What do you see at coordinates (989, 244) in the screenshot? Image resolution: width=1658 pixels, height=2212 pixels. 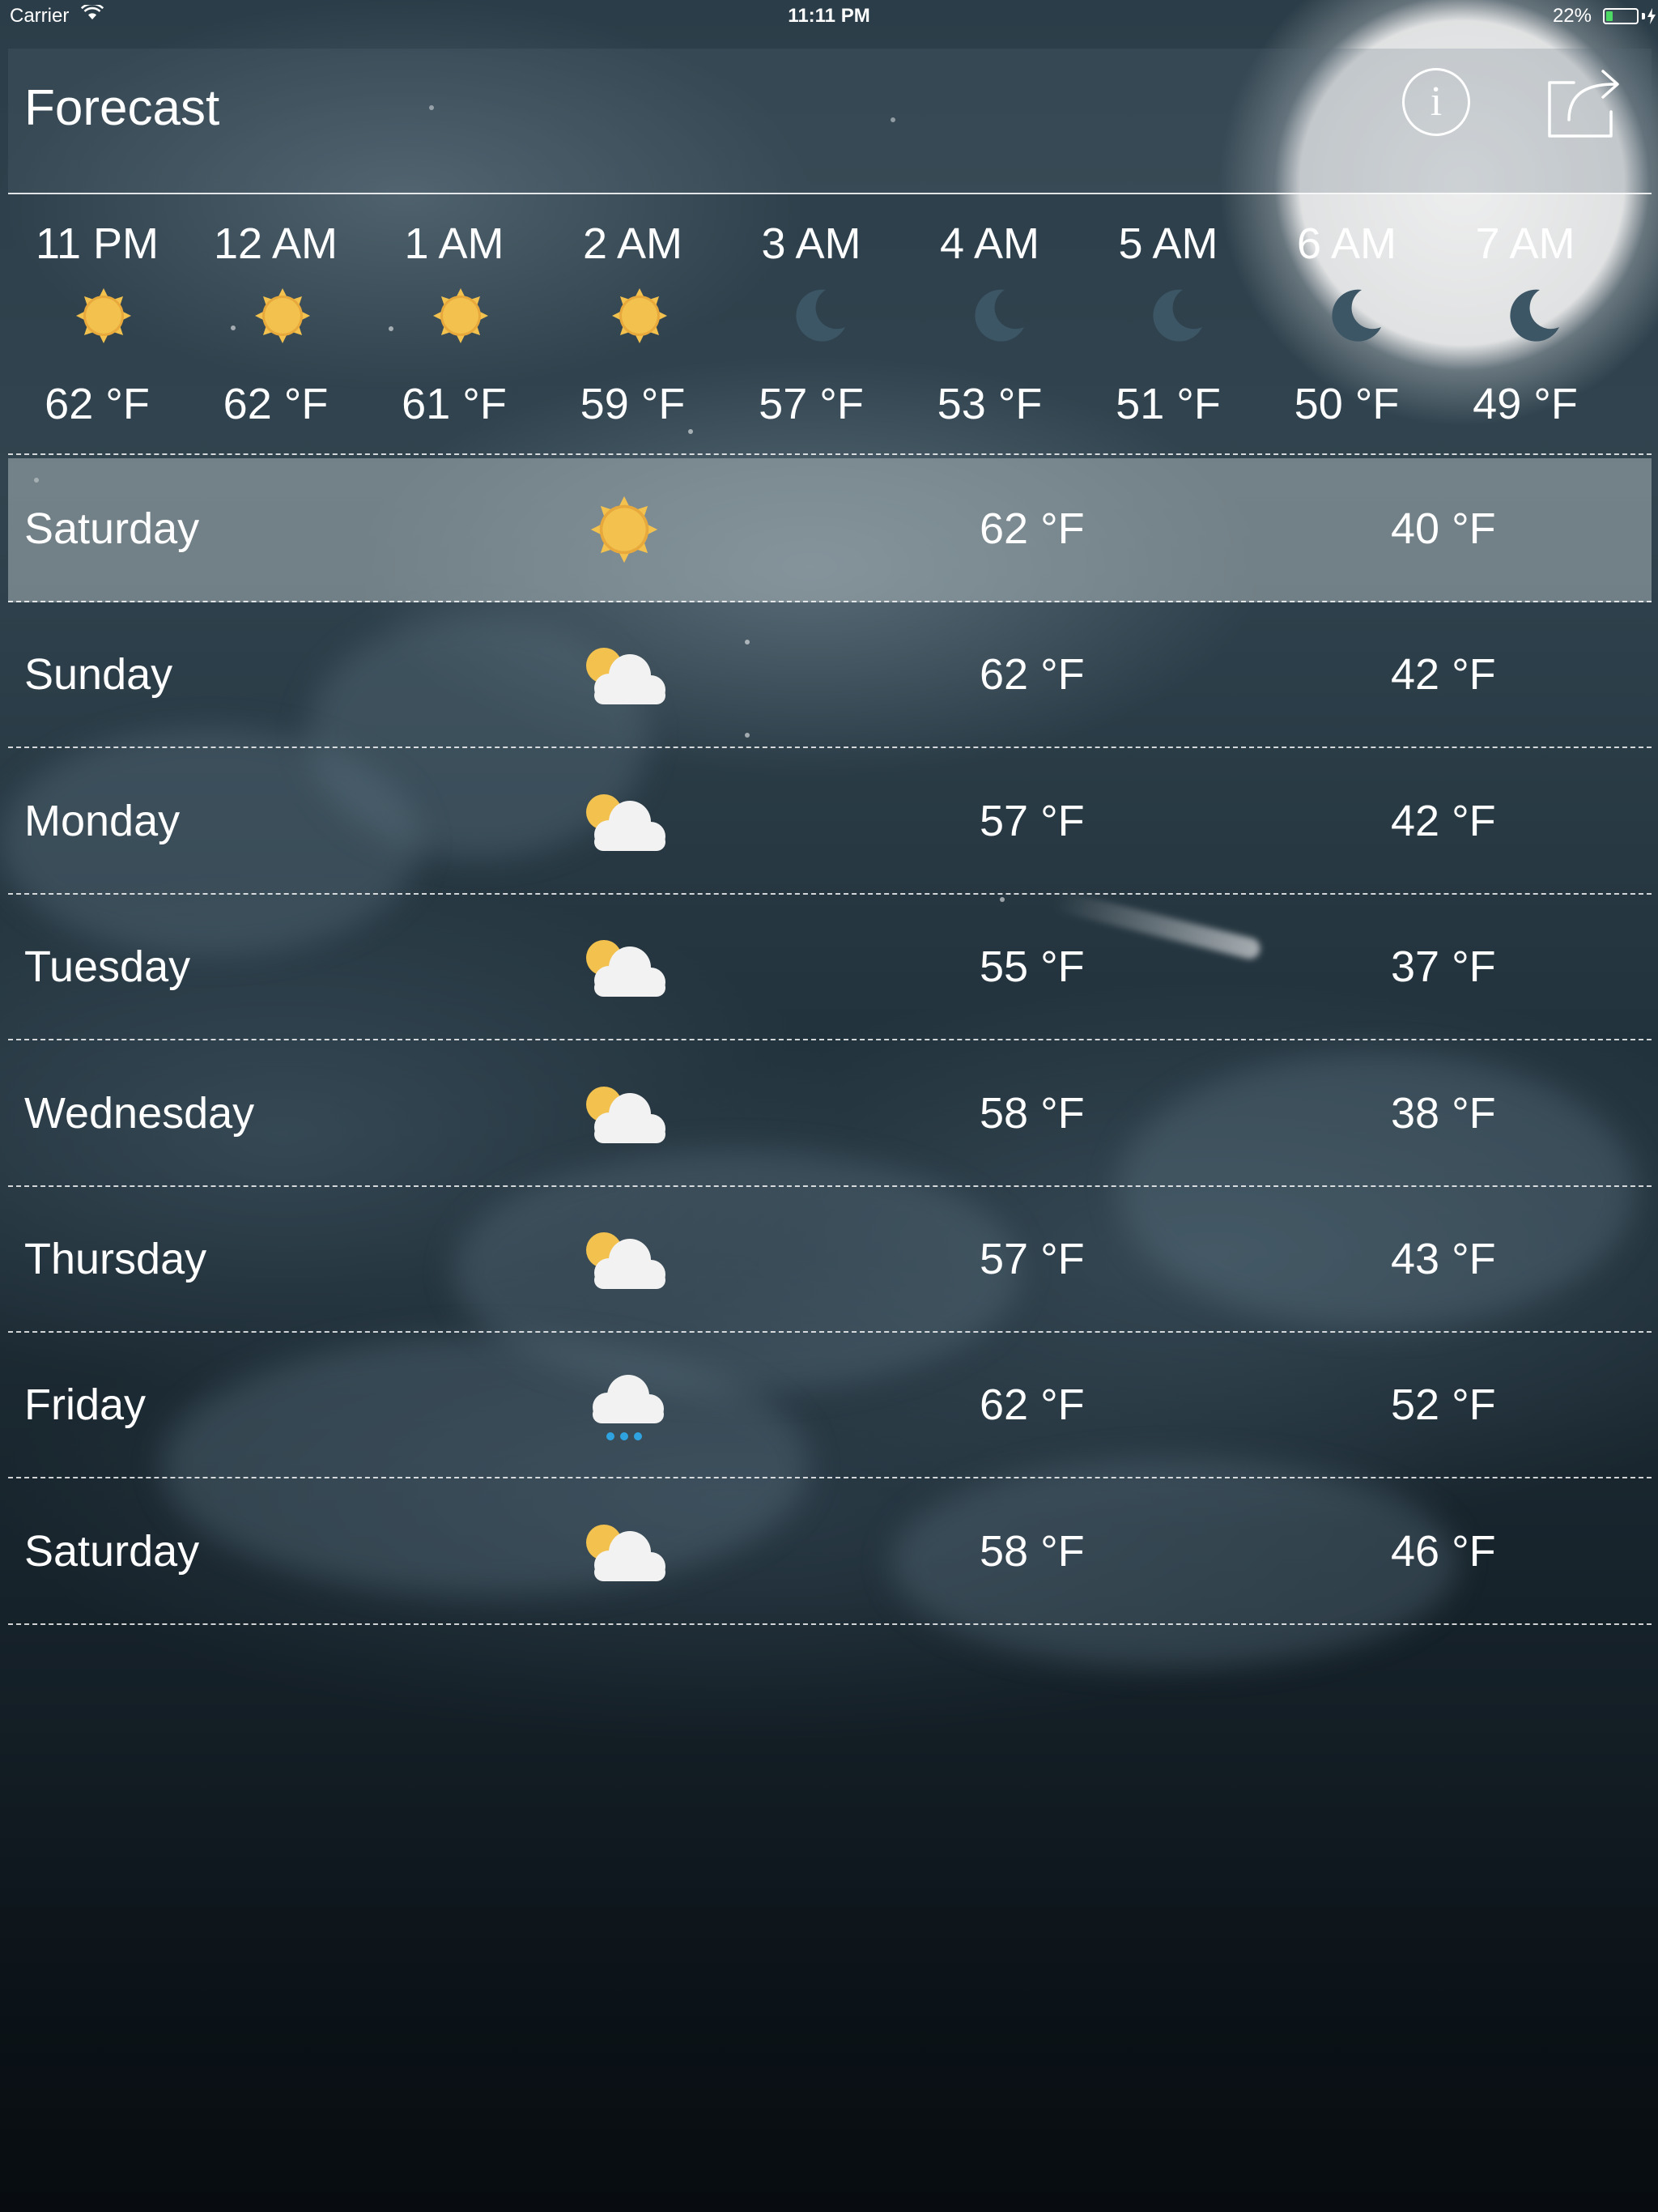 I see `hour-time: 4 AM` at bounding box center [989, 244].